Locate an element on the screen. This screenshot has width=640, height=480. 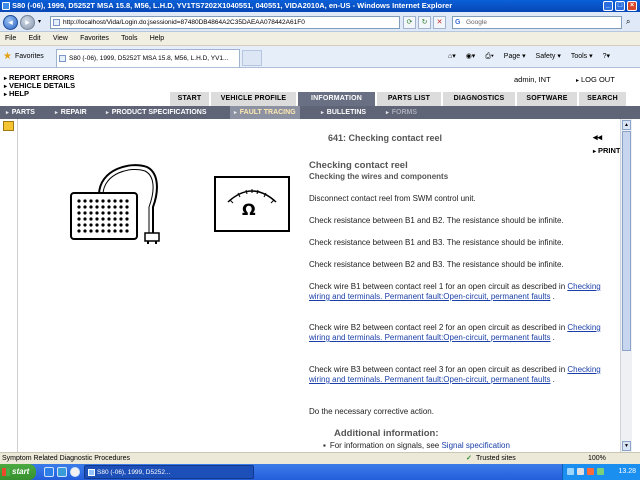
maximize-button: □ is located at coordinates (620, 6).